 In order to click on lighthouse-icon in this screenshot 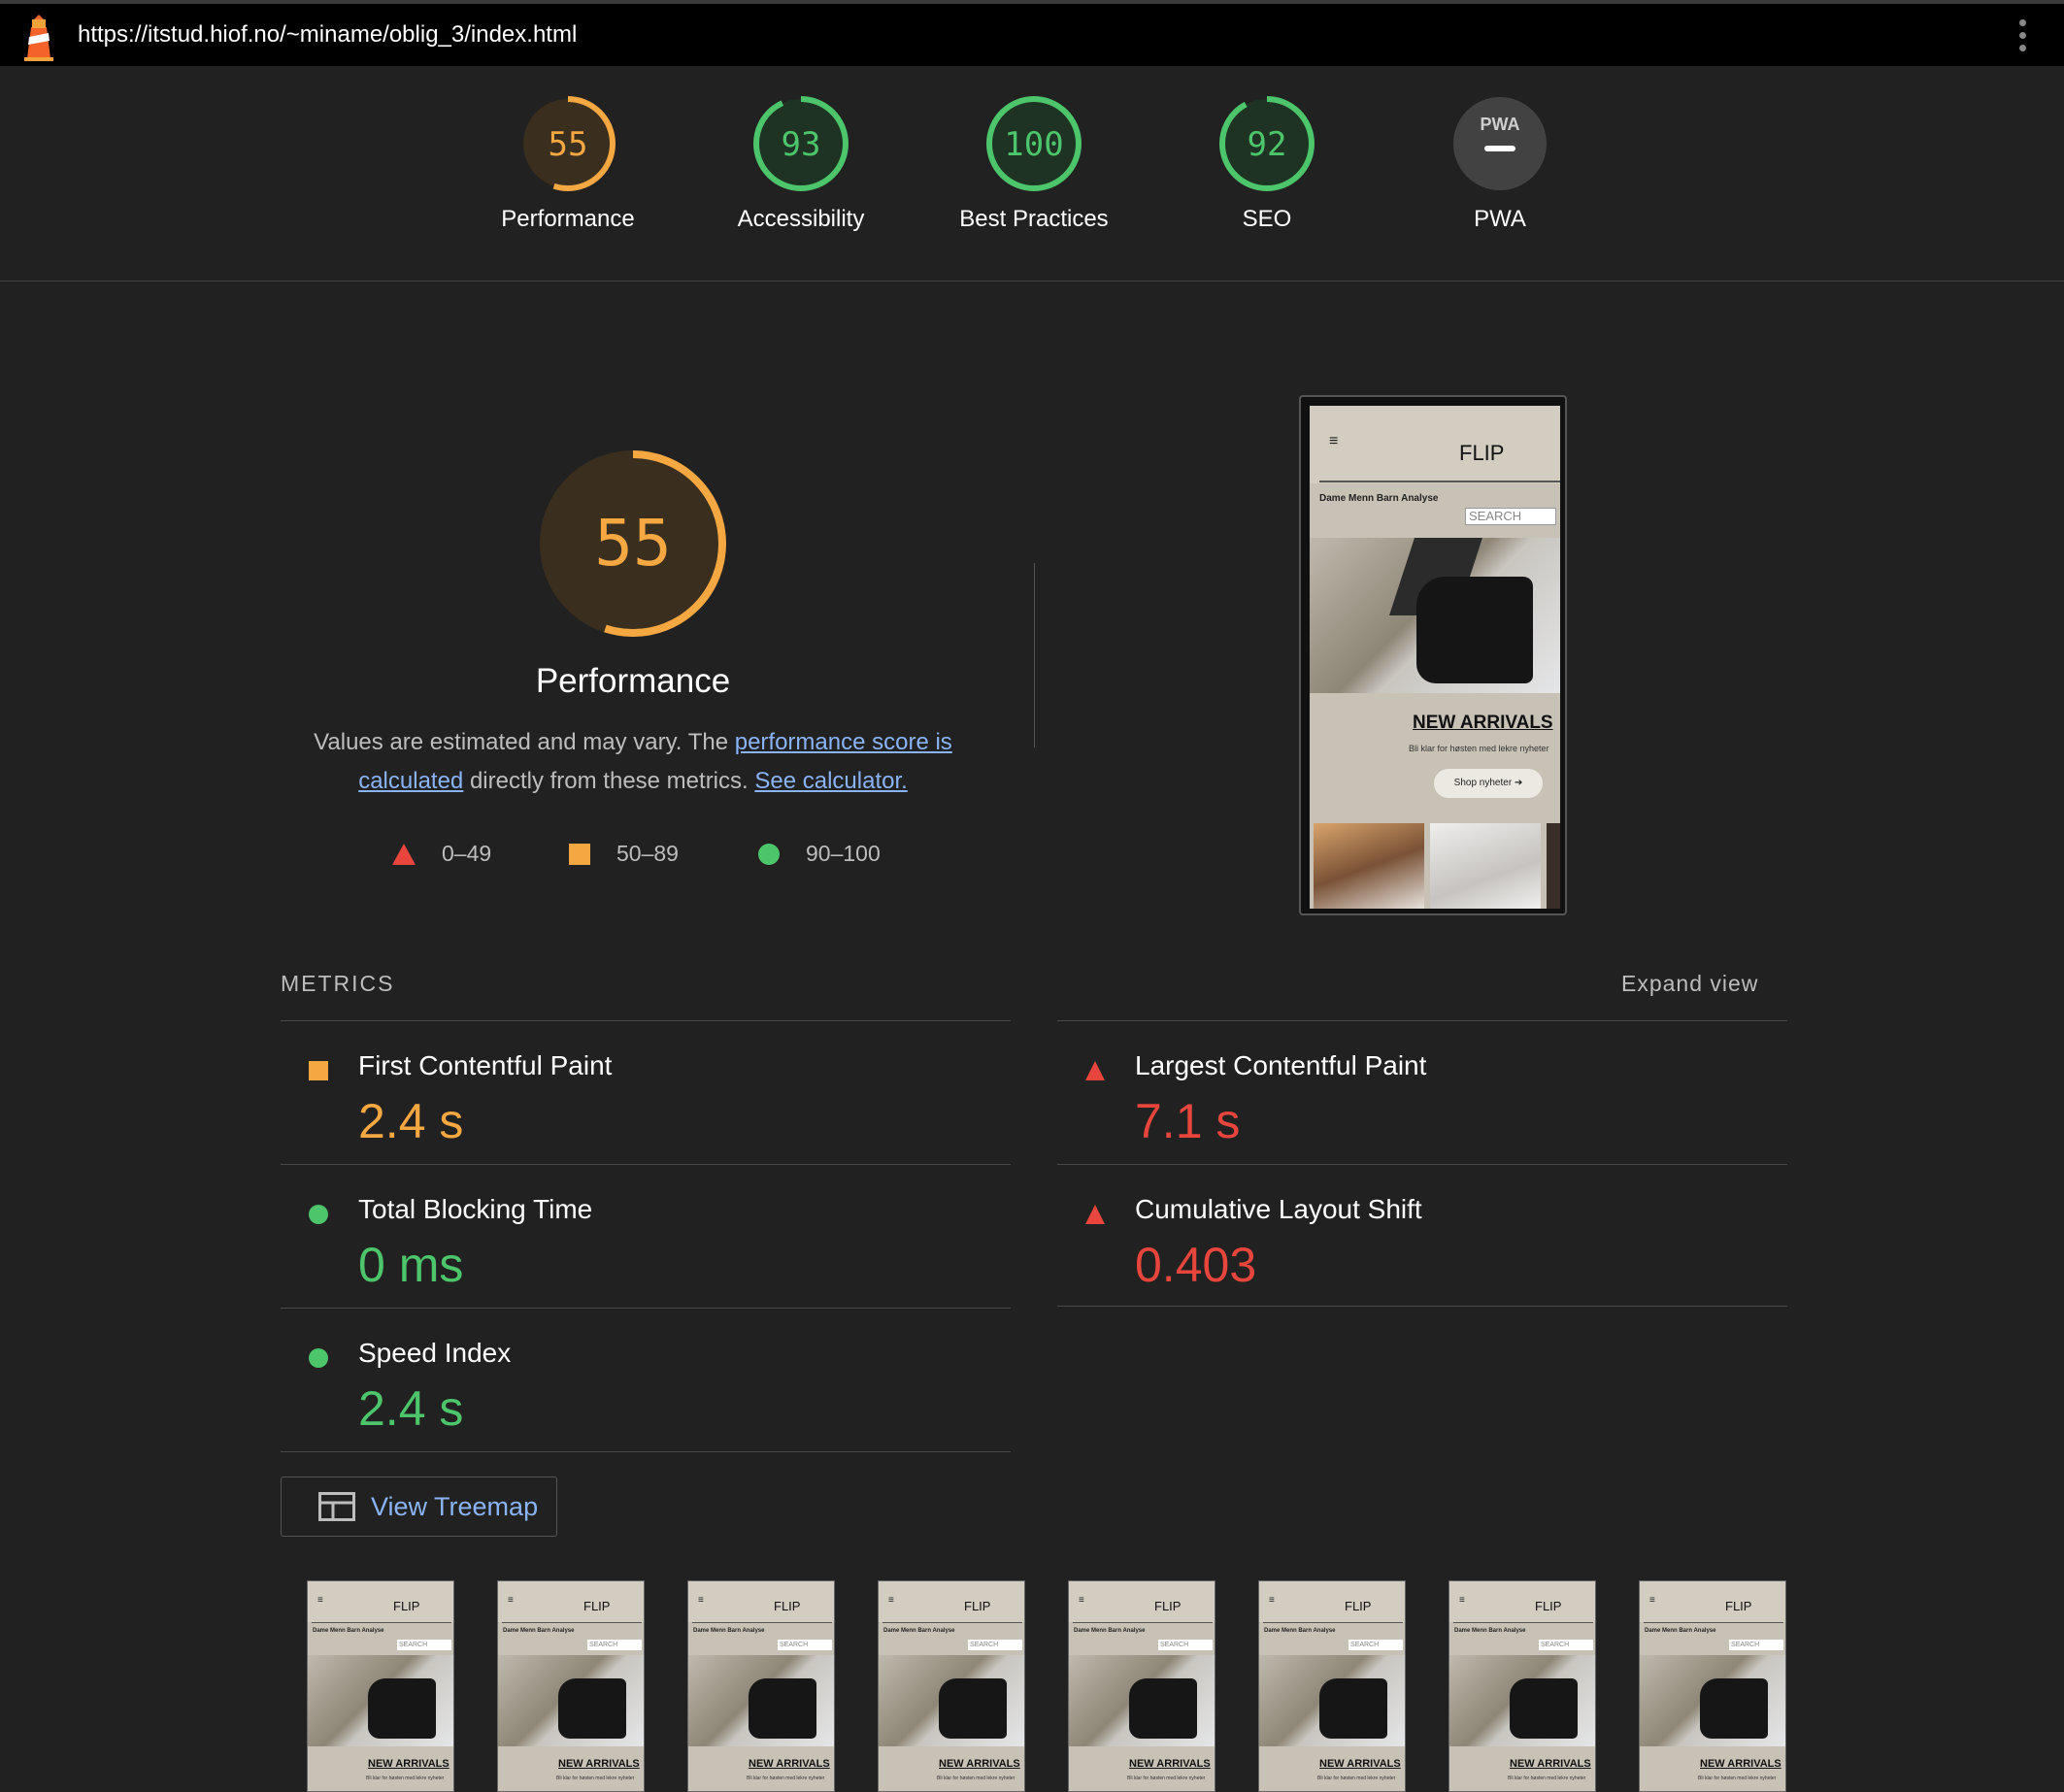, I will do `click(38, 38)`.